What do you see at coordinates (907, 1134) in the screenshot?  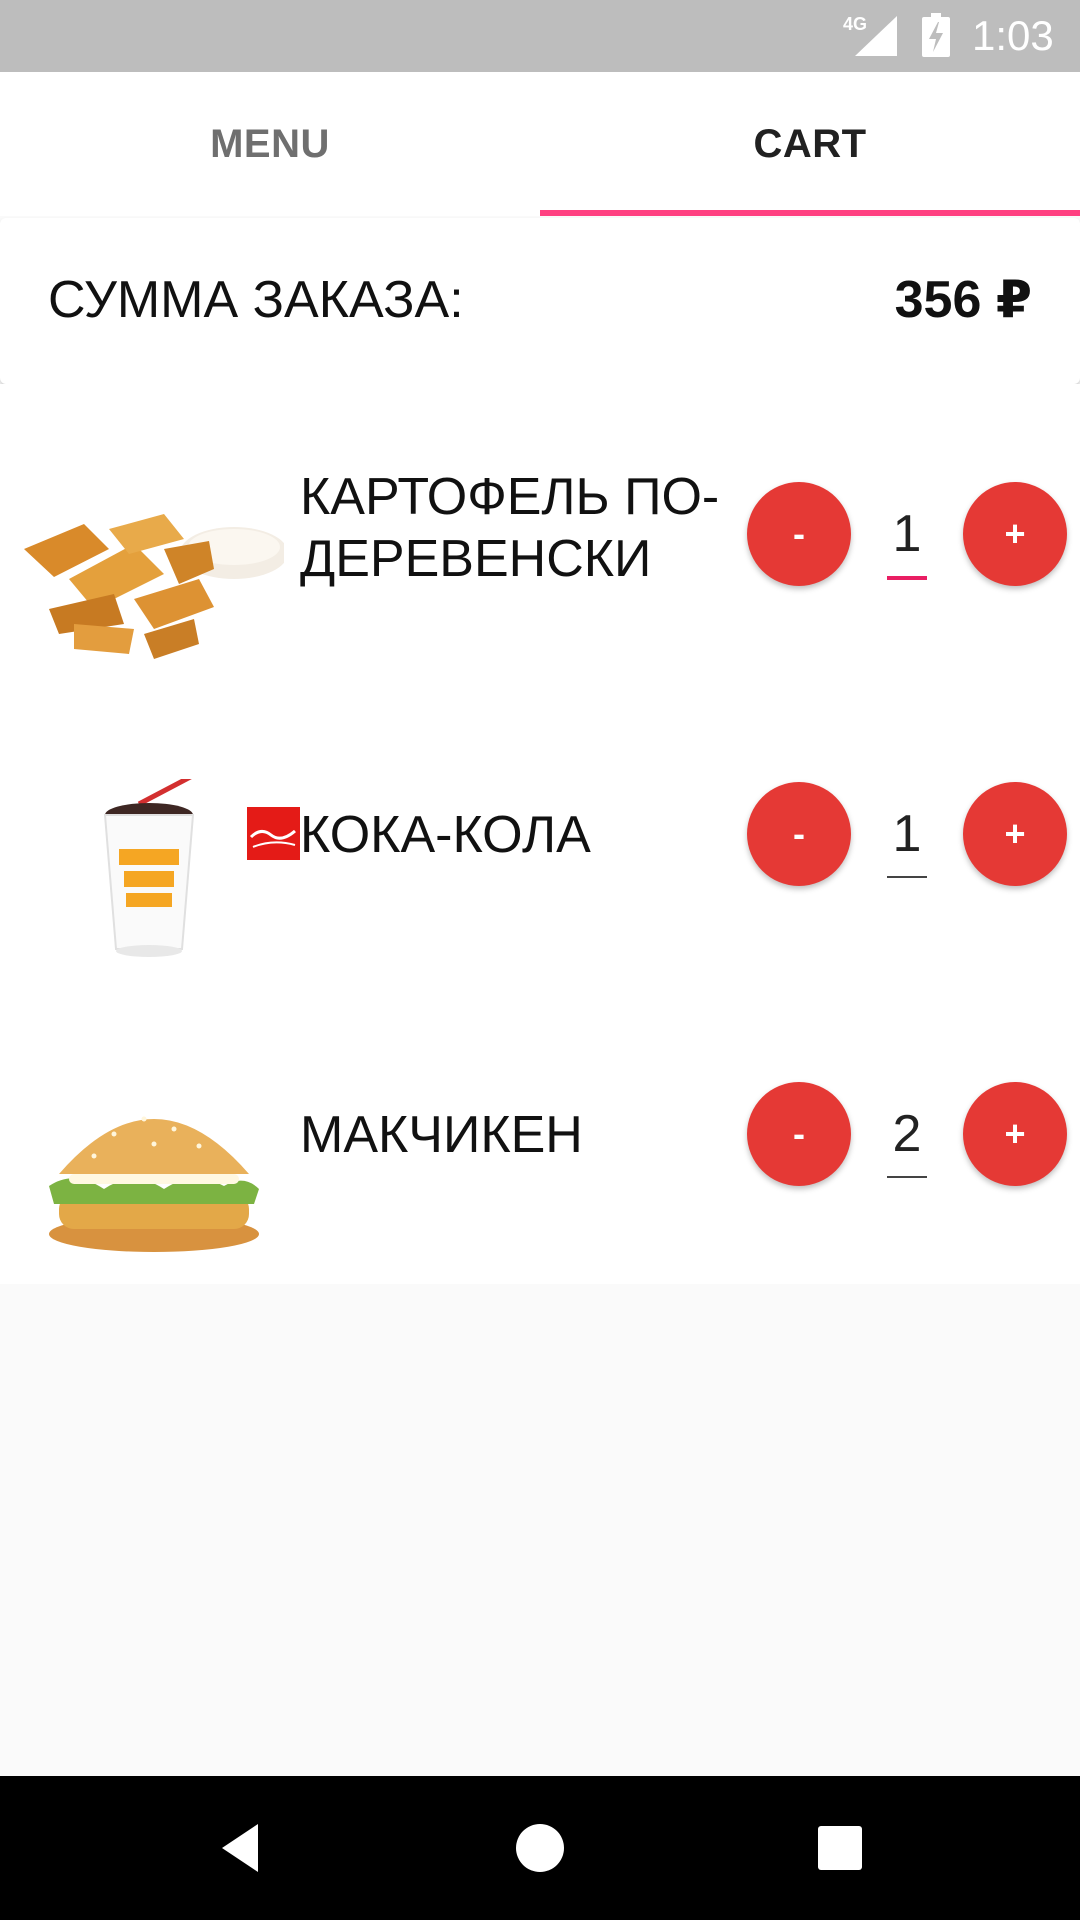 I see `quantity-value: 2` at bounding box center [907, 1134].